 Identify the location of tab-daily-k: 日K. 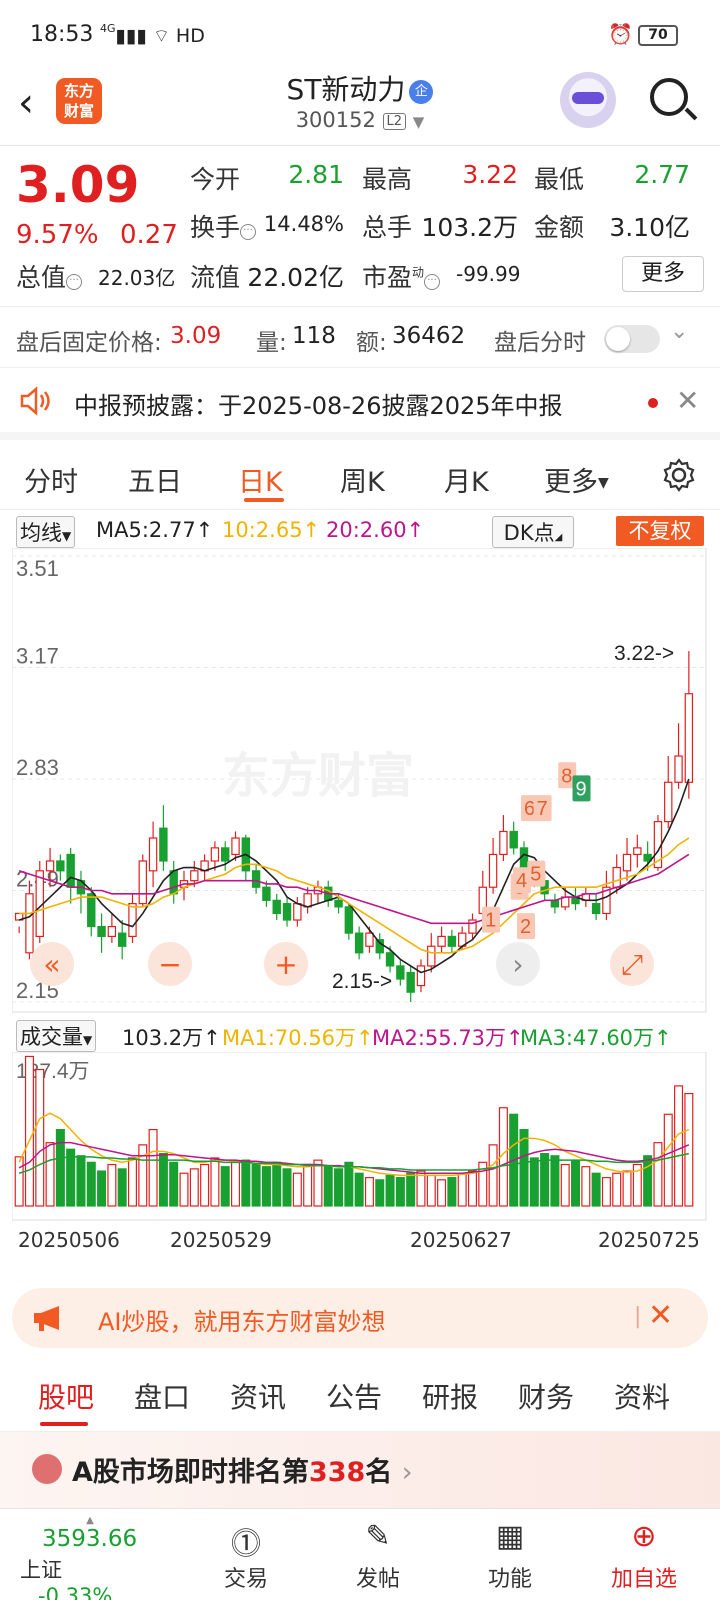
(260, 479).